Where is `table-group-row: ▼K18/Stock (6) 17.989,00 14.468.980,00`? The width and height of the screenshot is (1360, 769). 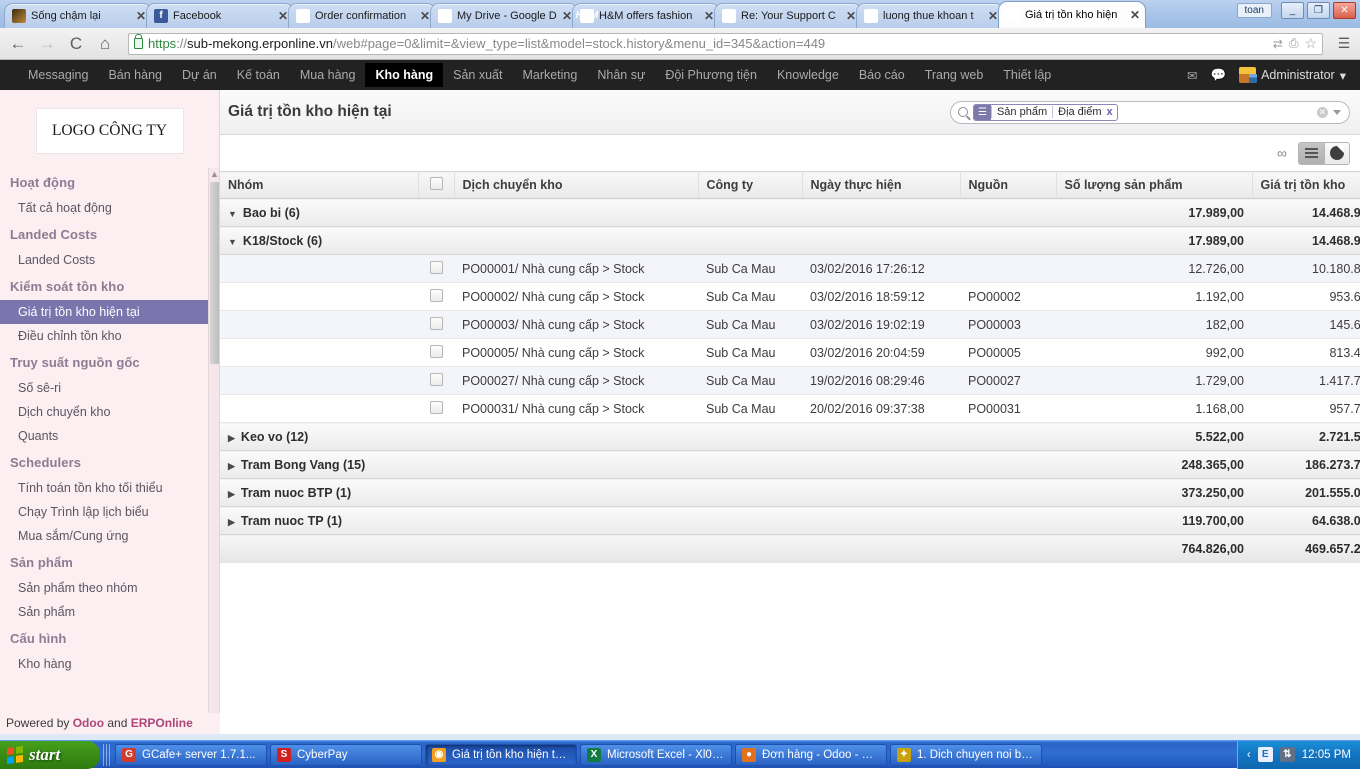
table-group-row: ▼K18/Stock (6) 17.989,00 14.468.980,00 is located at coordinates (790, 241).